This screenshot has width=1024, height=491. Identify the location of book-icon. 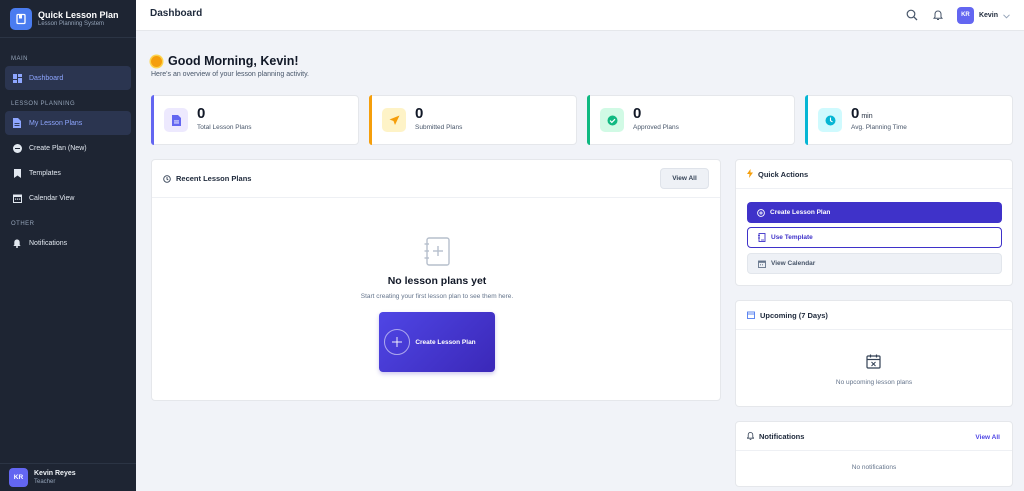
(21, 18).